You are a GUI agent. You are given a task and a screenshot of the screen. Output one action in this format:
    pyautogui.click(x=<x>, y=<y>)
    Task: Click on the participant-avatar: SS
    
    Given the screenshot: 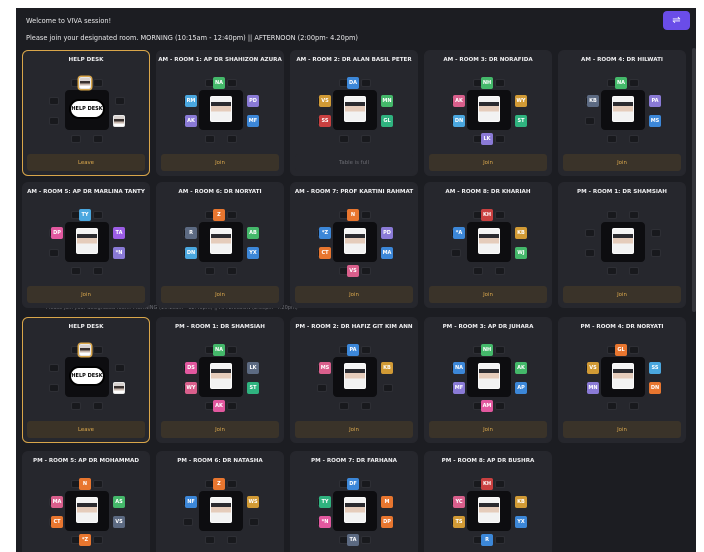 What is the action you would take?
    pyautogui.click(x=325, y=121)
    